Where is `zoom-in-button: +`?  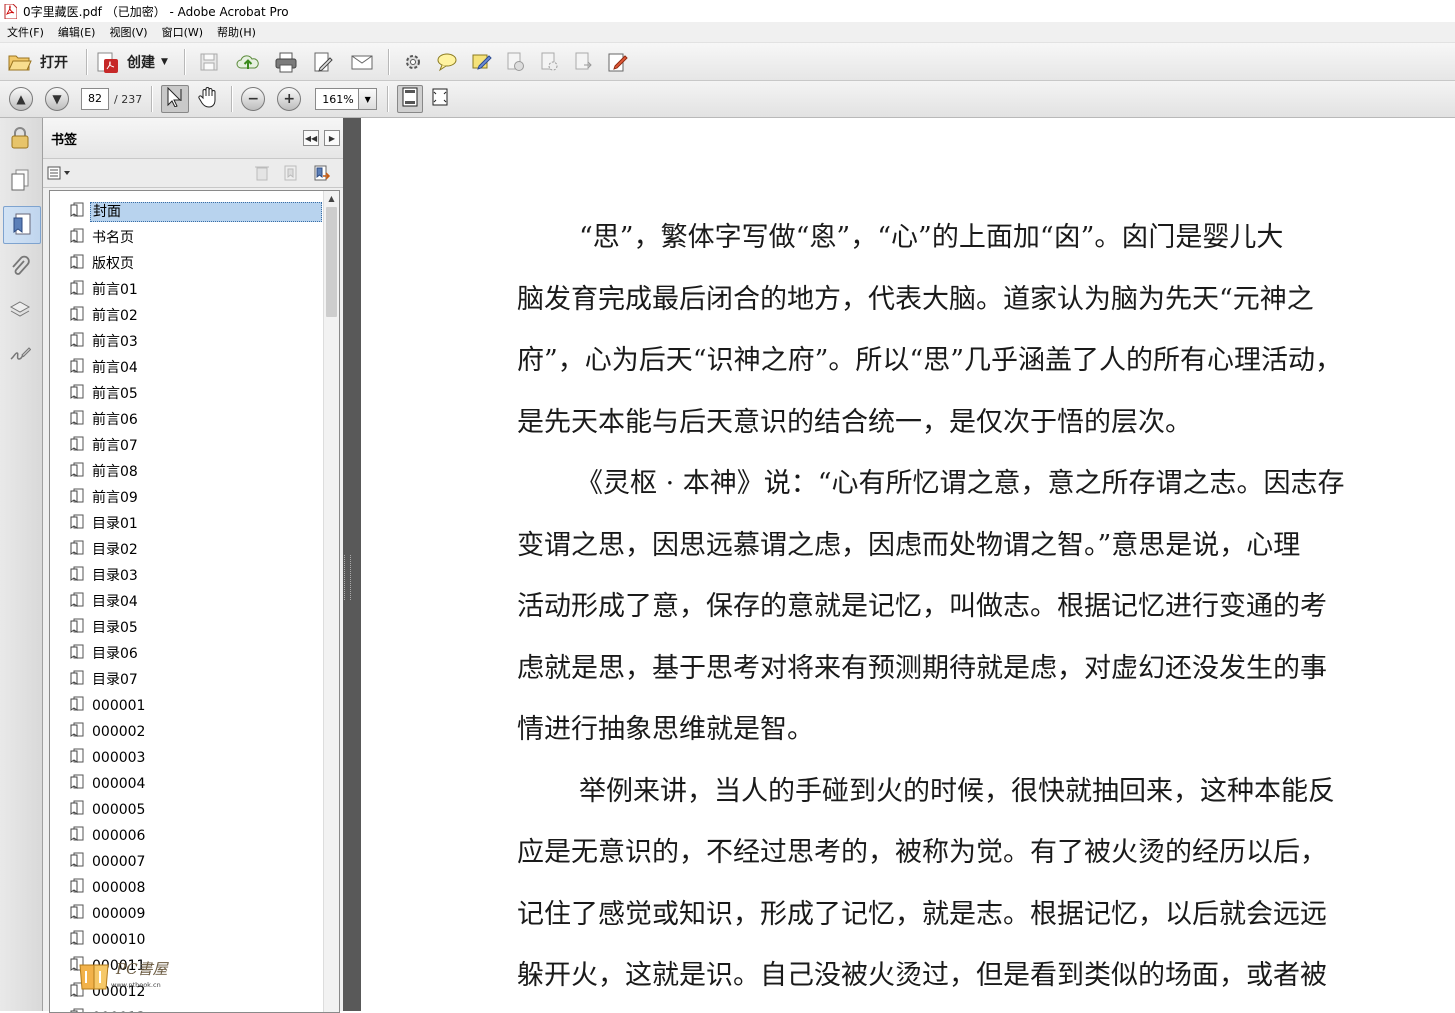
zoom-in-button: + is located at coordinates (289, 99).